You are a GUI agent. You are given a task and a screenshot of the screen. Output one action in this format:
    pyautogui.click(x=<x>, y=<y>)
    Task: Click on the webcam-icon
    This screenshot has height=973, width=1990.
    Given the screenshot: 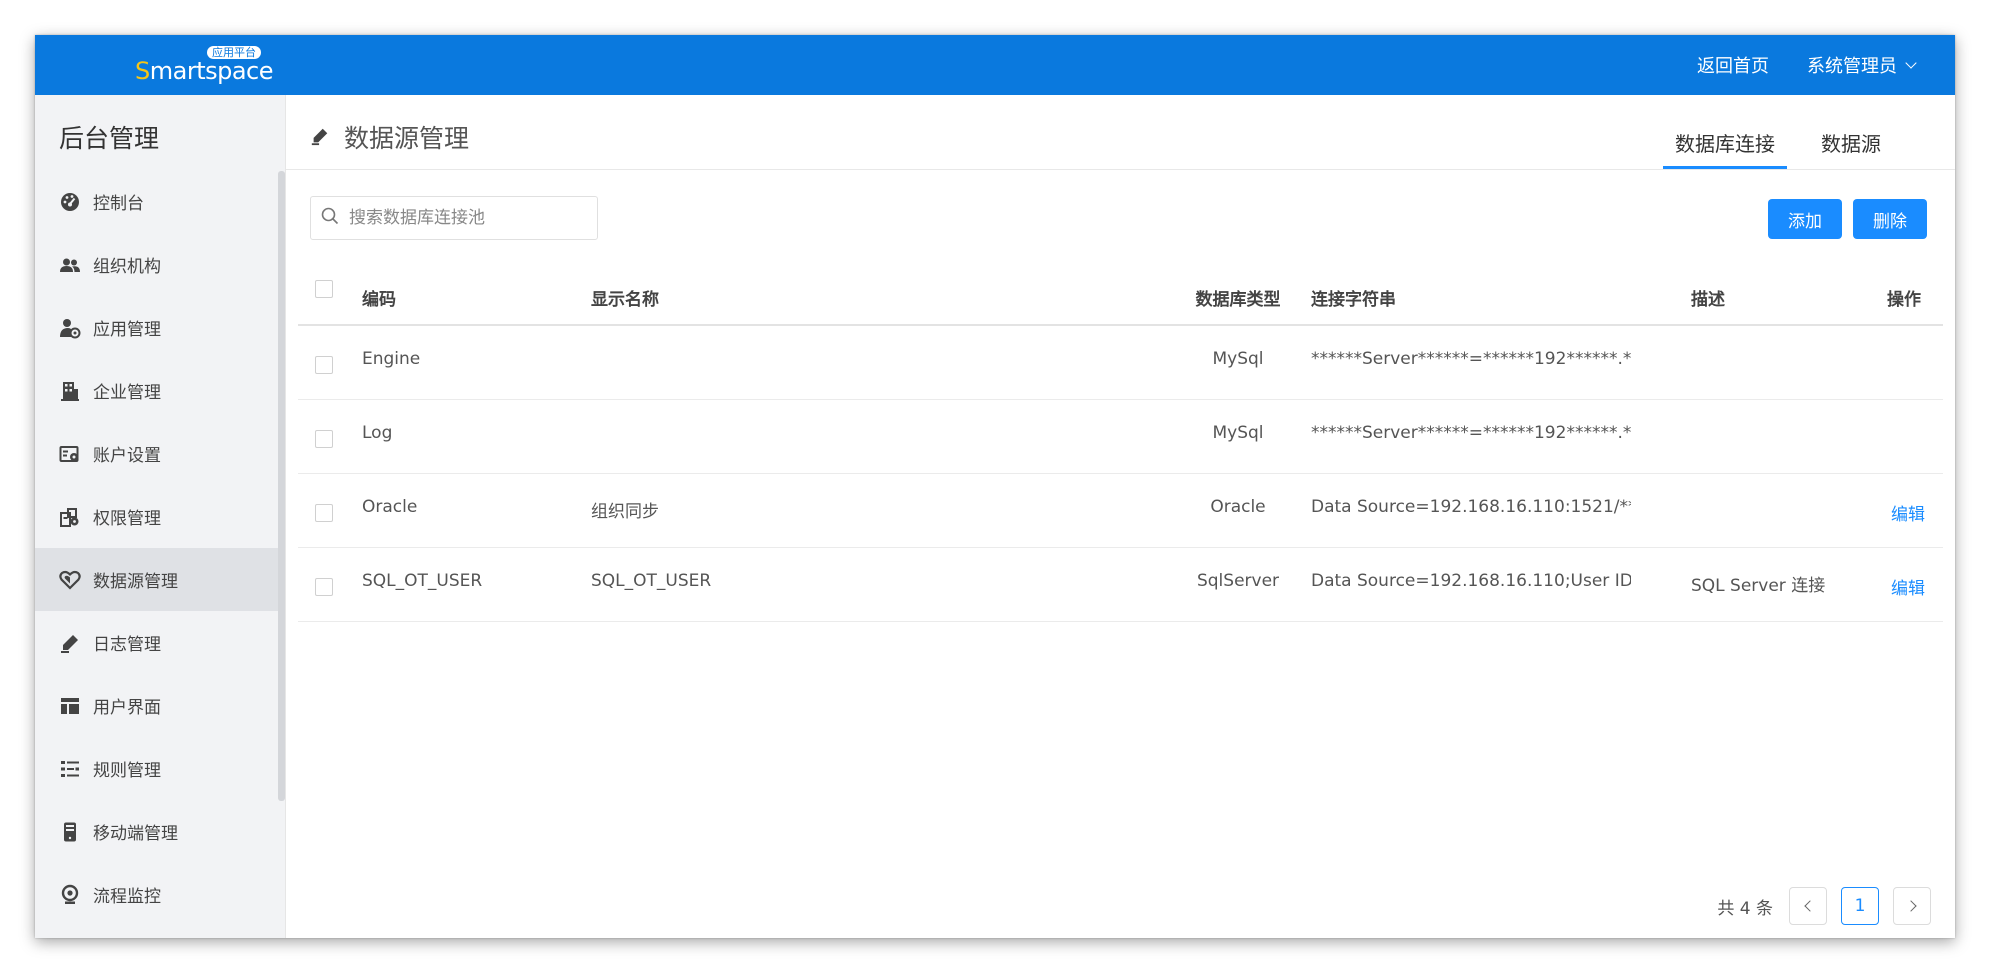 What is the action you would take?
    pyautogui.click(x=70, y=895)
    